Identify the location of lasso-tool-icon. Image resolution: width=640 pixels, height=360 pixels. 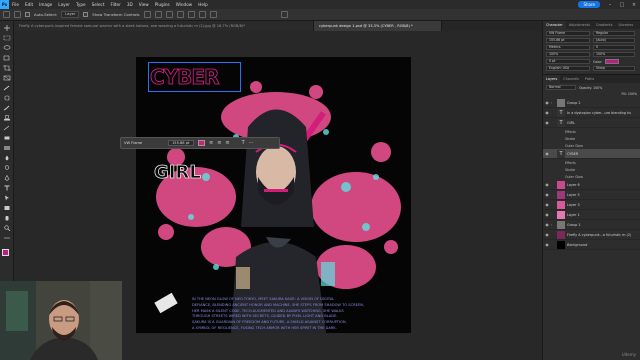
(7, 48).